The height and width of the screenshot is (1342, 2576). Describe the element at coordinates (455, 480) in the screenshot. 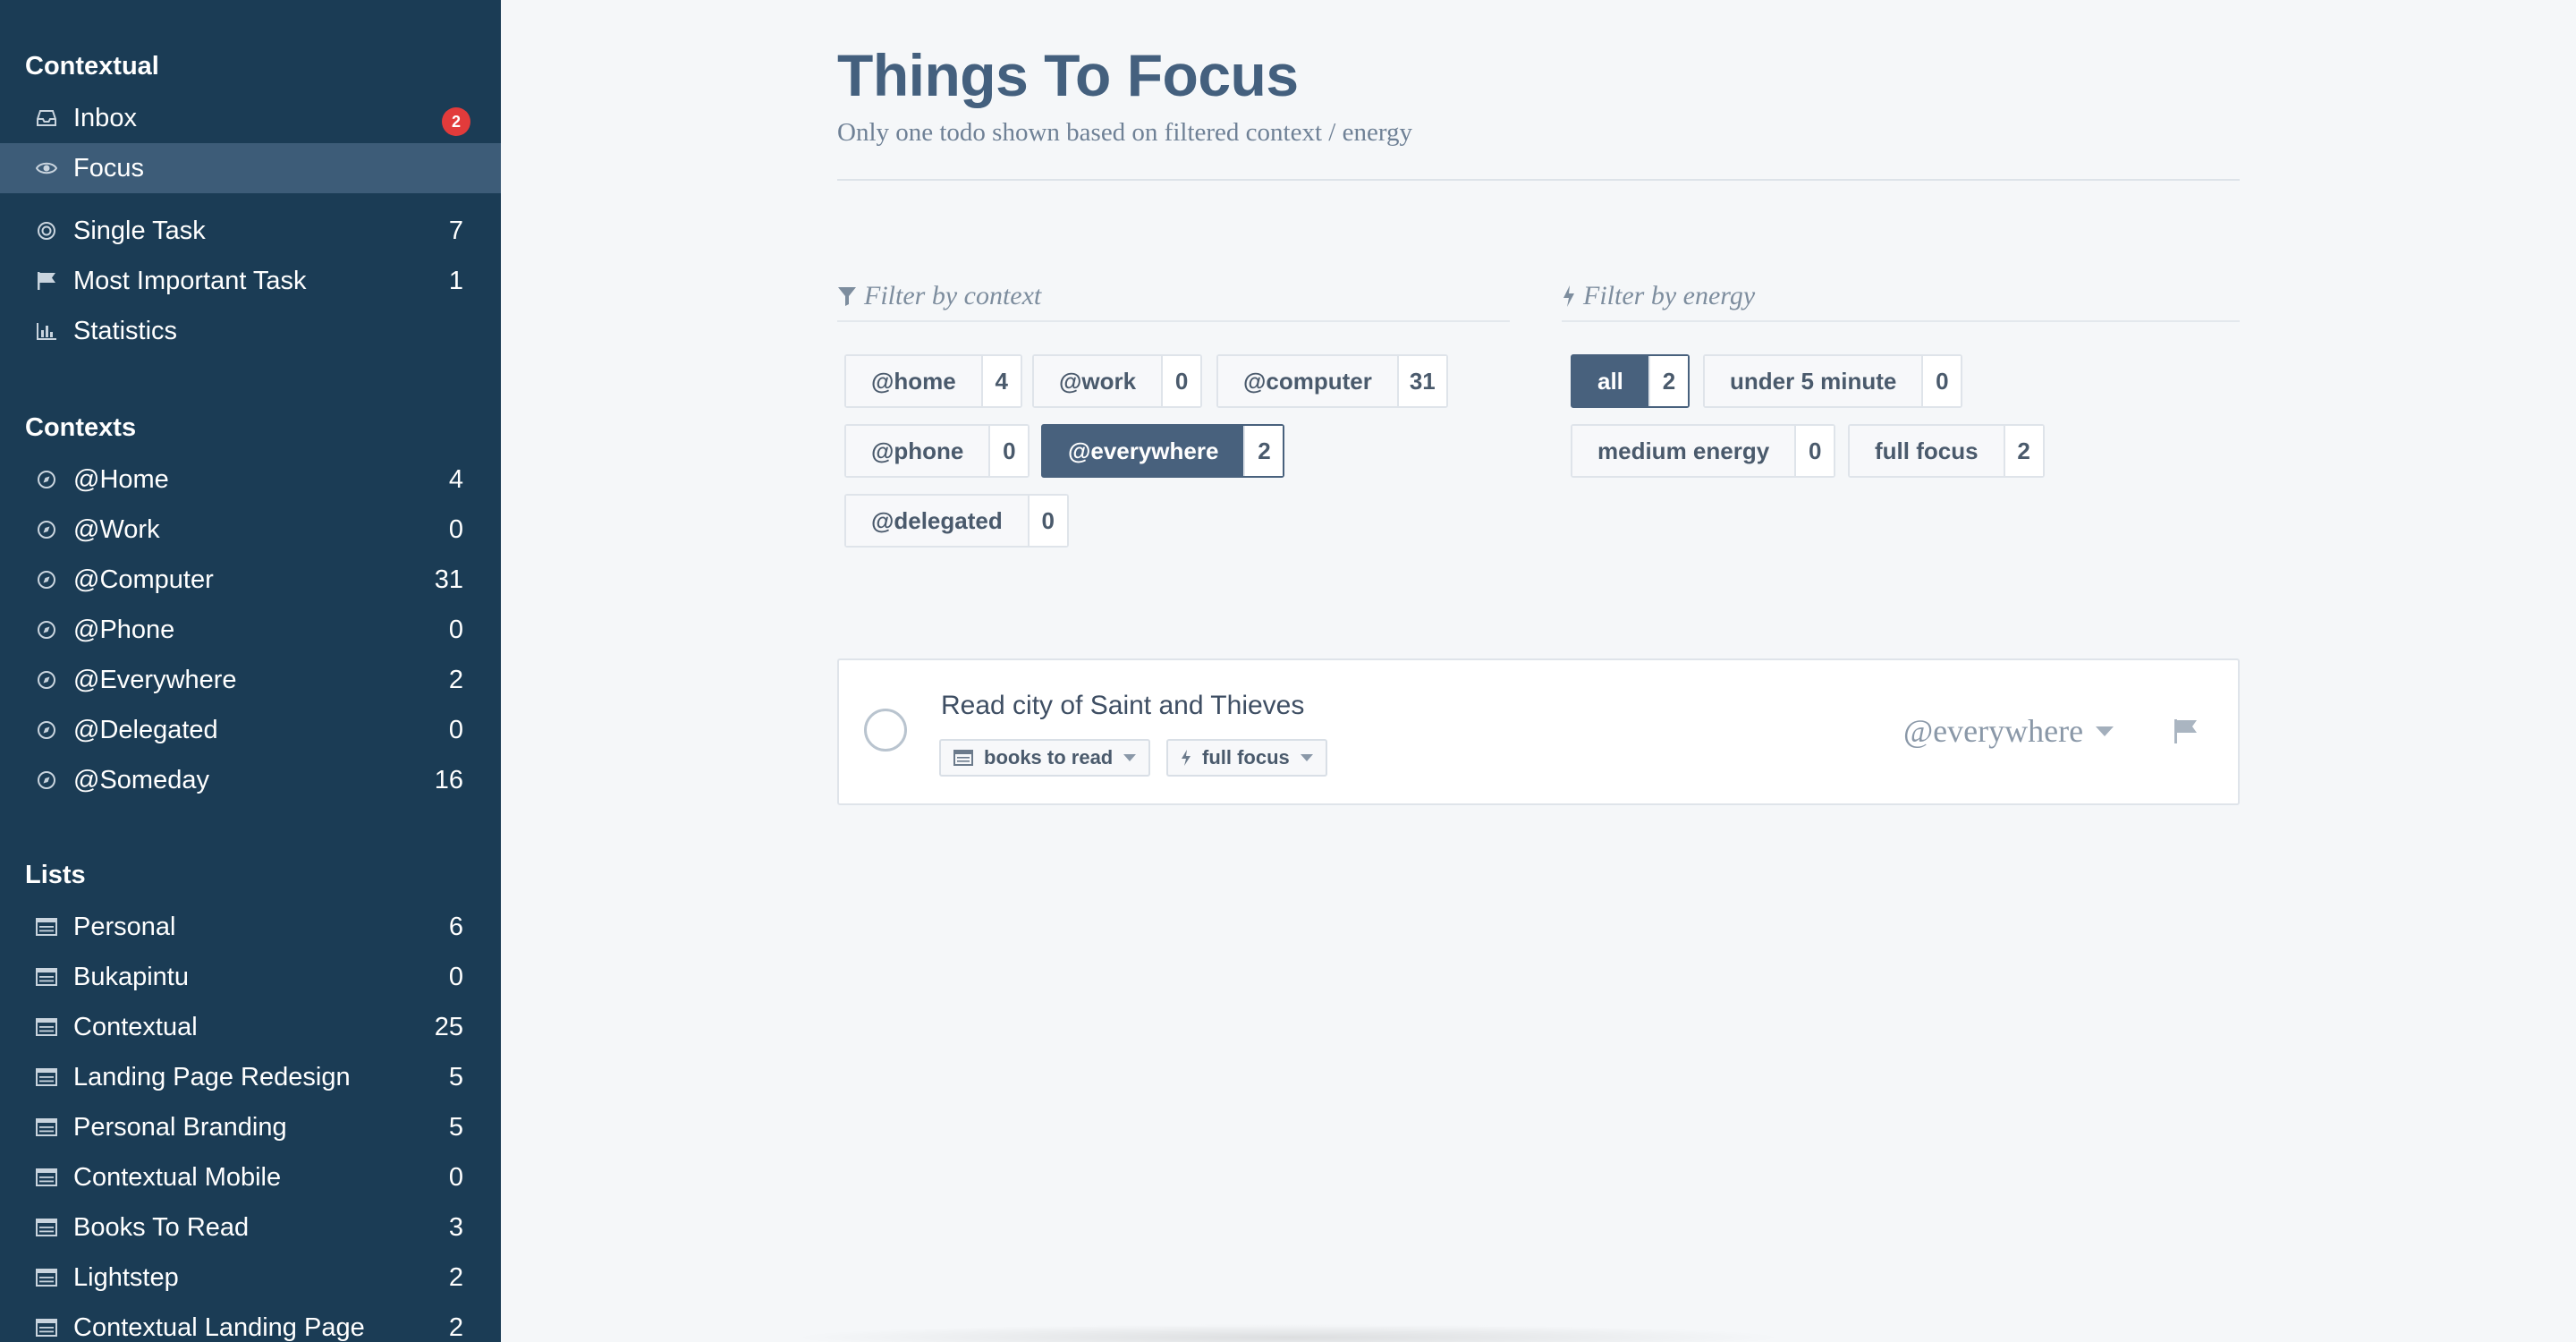

I see `sidebar-item-count: 4` at that location.